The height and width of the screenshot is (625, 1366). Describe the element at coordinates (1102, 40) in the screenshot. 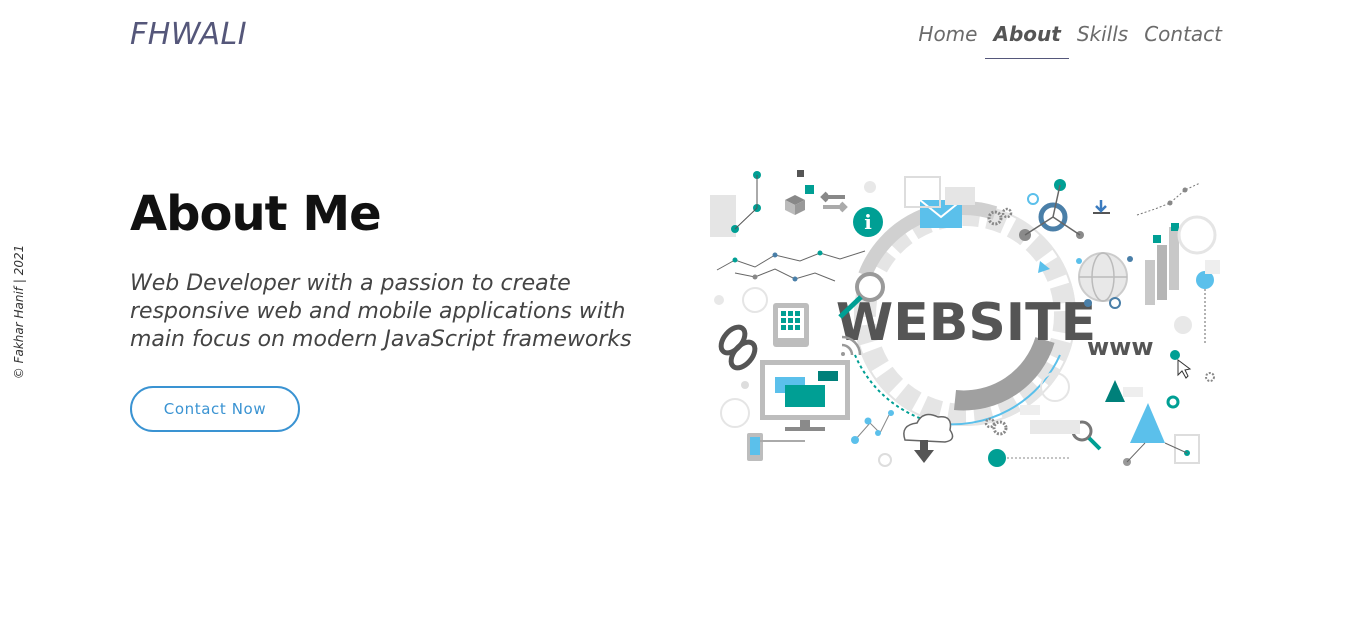

I see `nav-skills: Skills` at that location.